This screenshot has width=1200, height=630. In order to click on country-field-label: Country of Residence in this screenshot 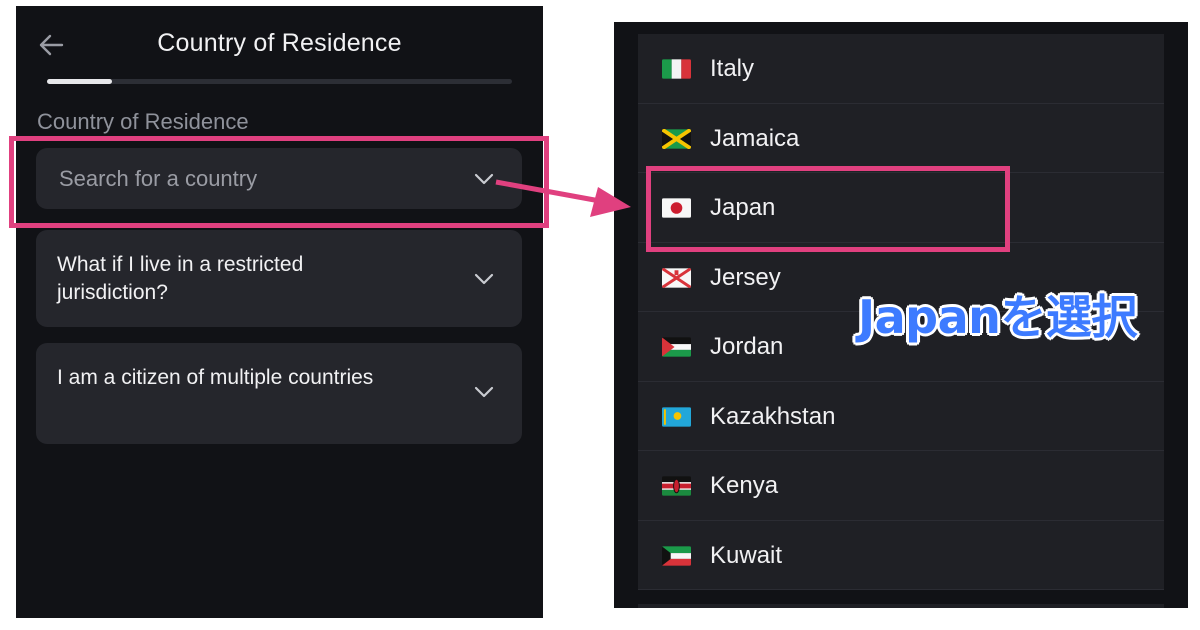, I will do `click(143, 121)`.